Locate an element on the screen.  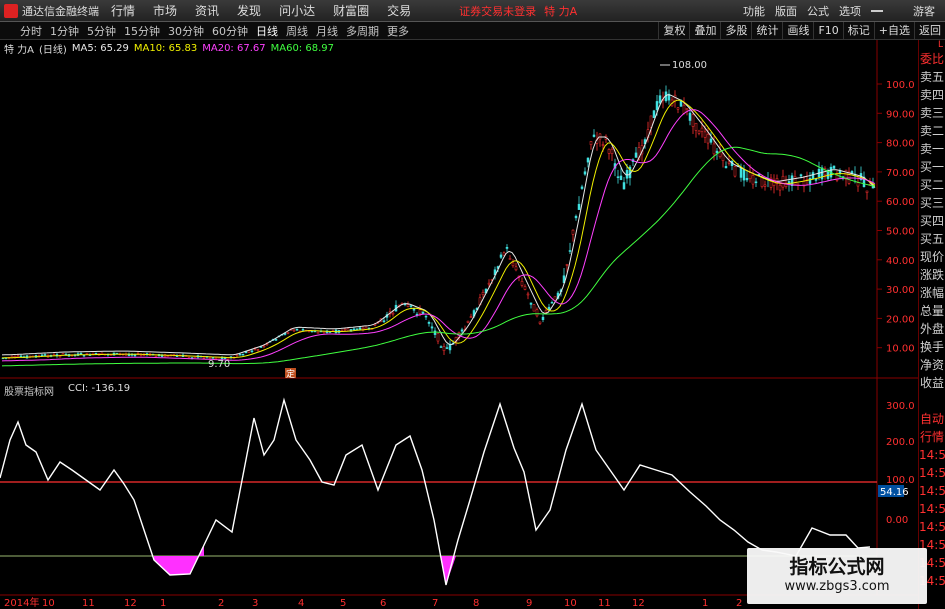
quote-panel-item: 净资 is located at coordinates (931, 365).